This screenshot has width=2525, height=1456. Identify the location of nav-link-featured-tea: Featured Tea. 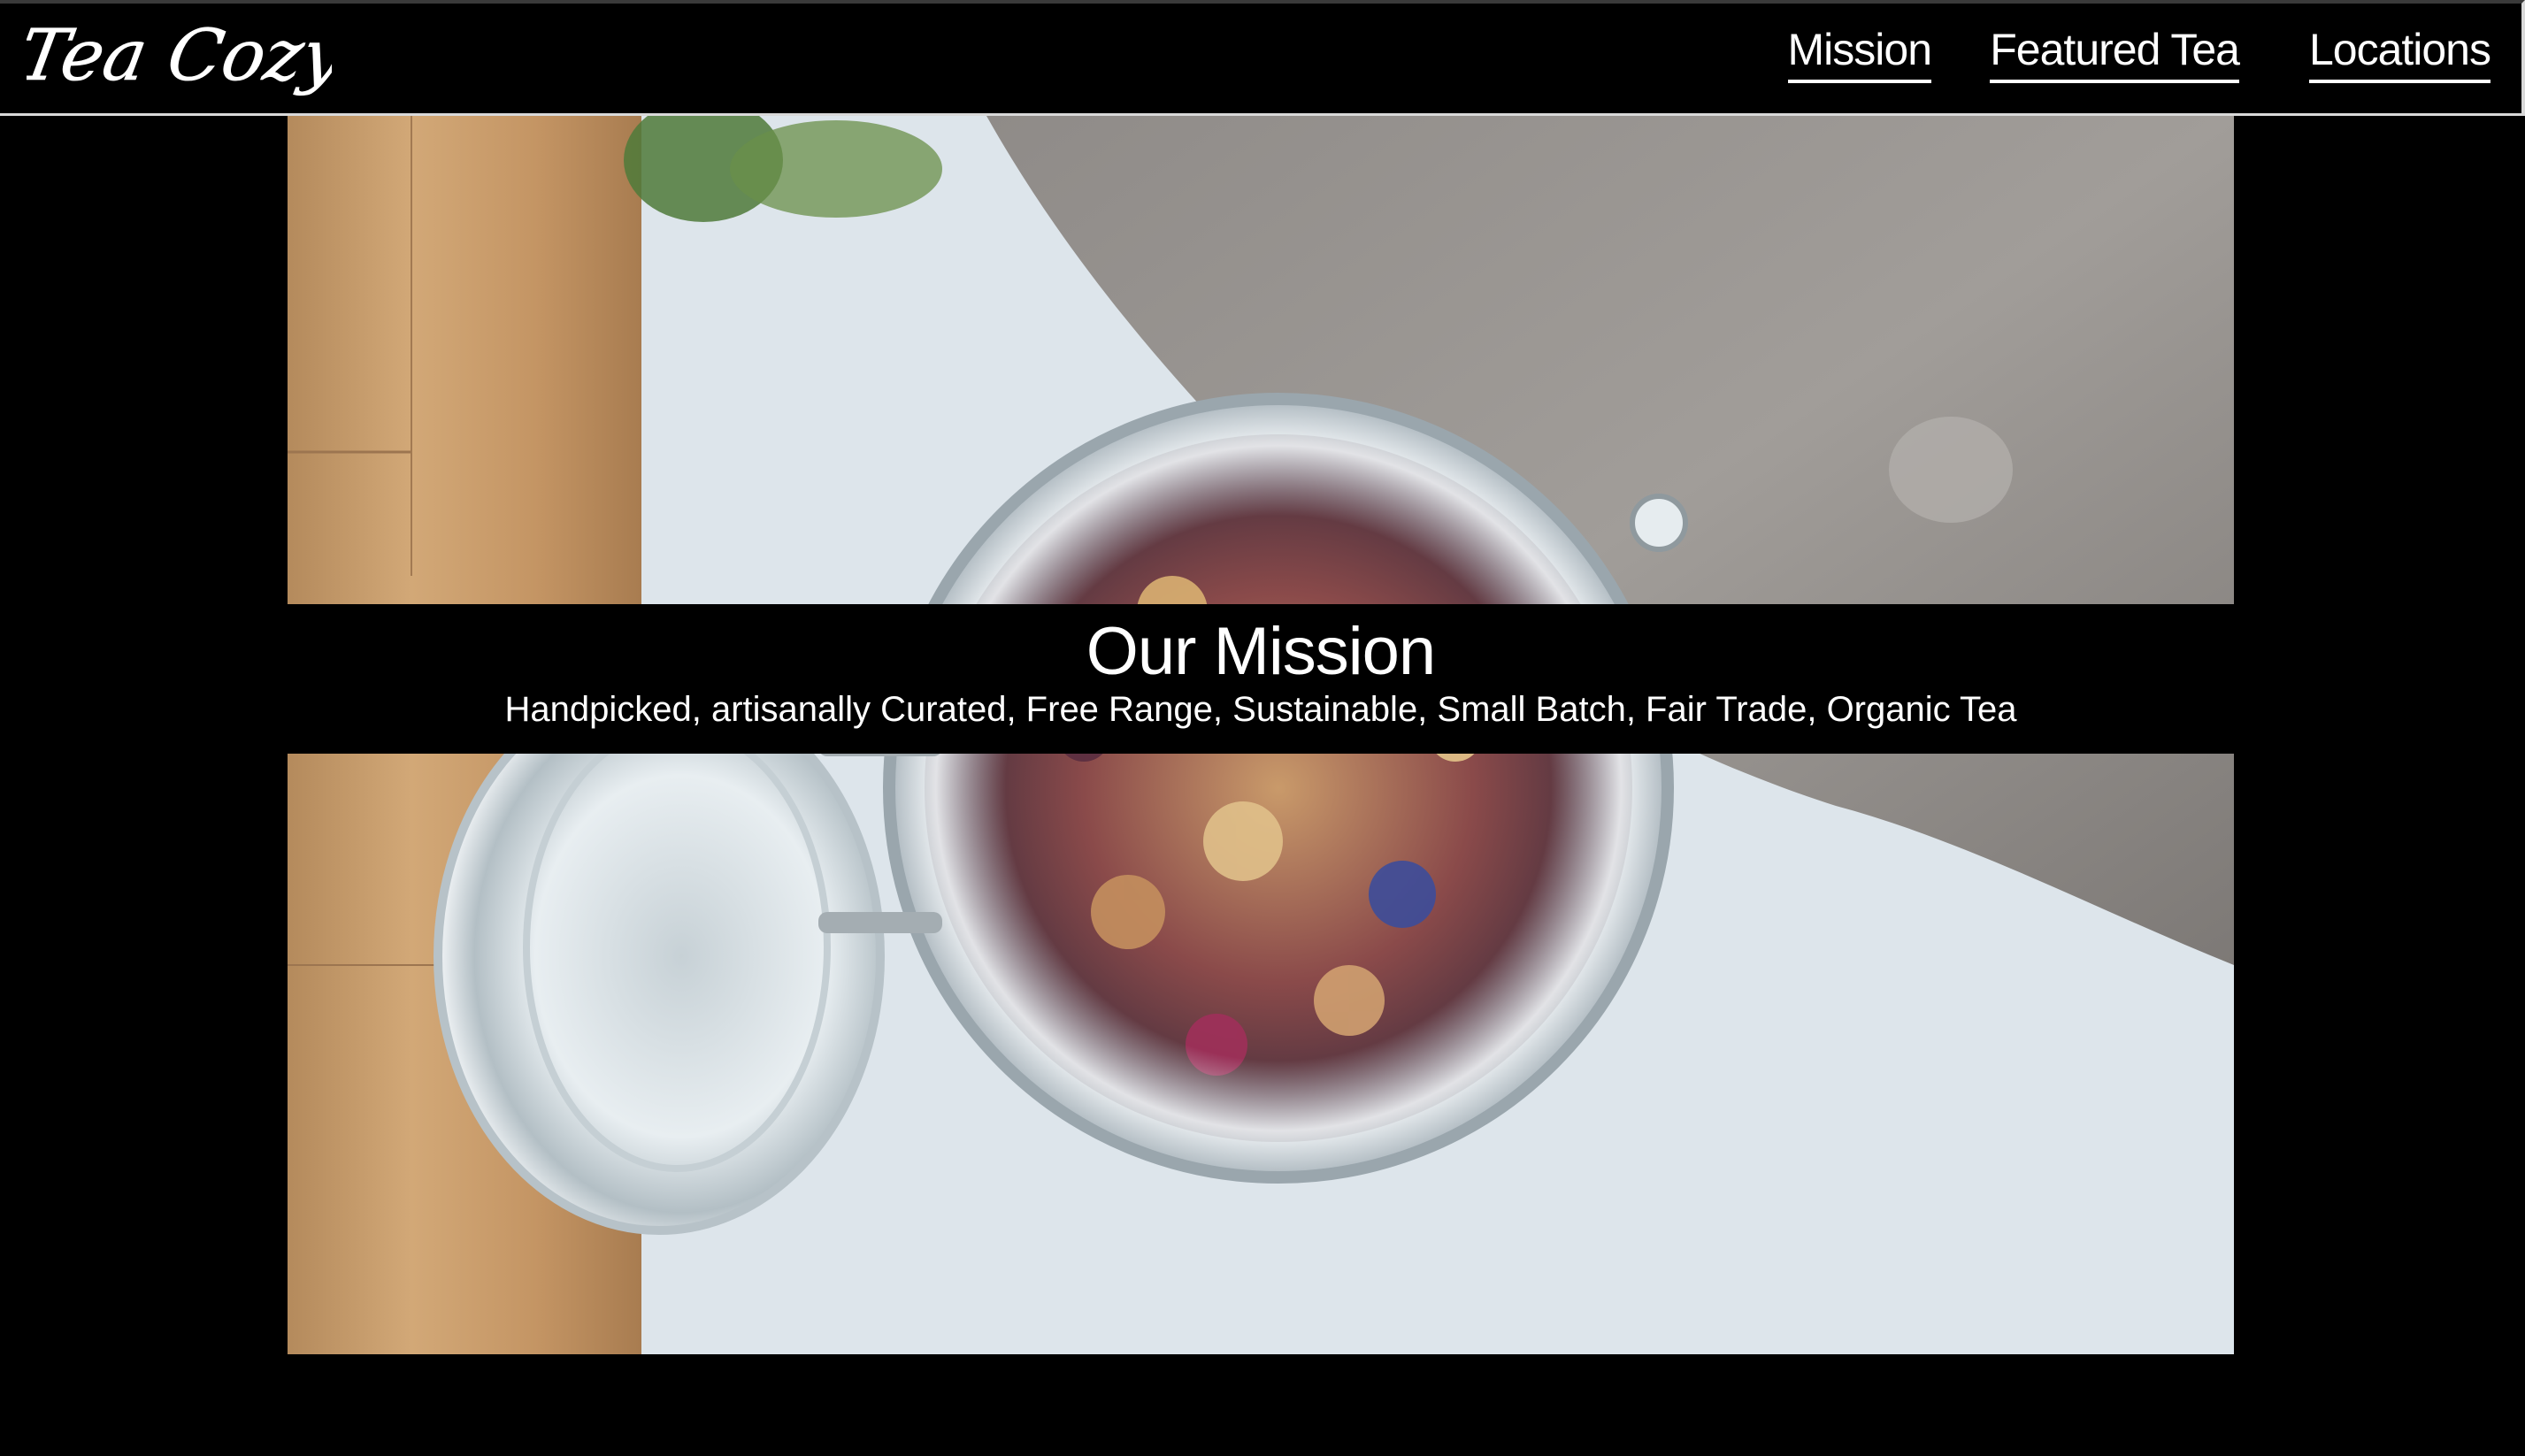
(2115, 53).